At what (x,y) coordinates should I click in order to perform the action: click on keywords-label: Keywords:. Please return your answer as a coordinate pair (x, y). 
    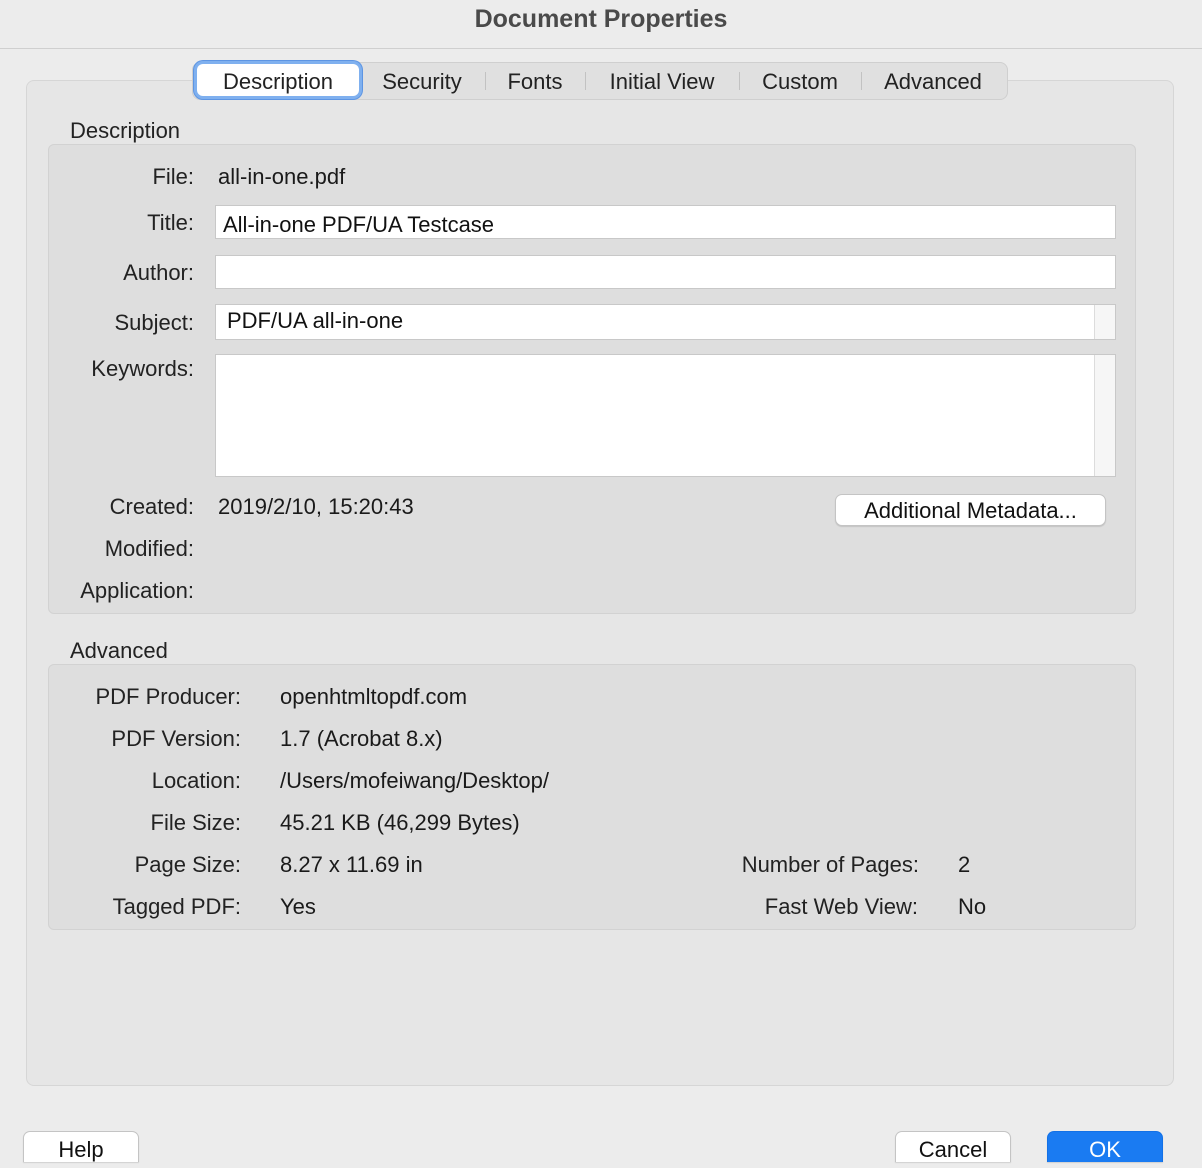
    Looking at the image, I should click on (142, 368).